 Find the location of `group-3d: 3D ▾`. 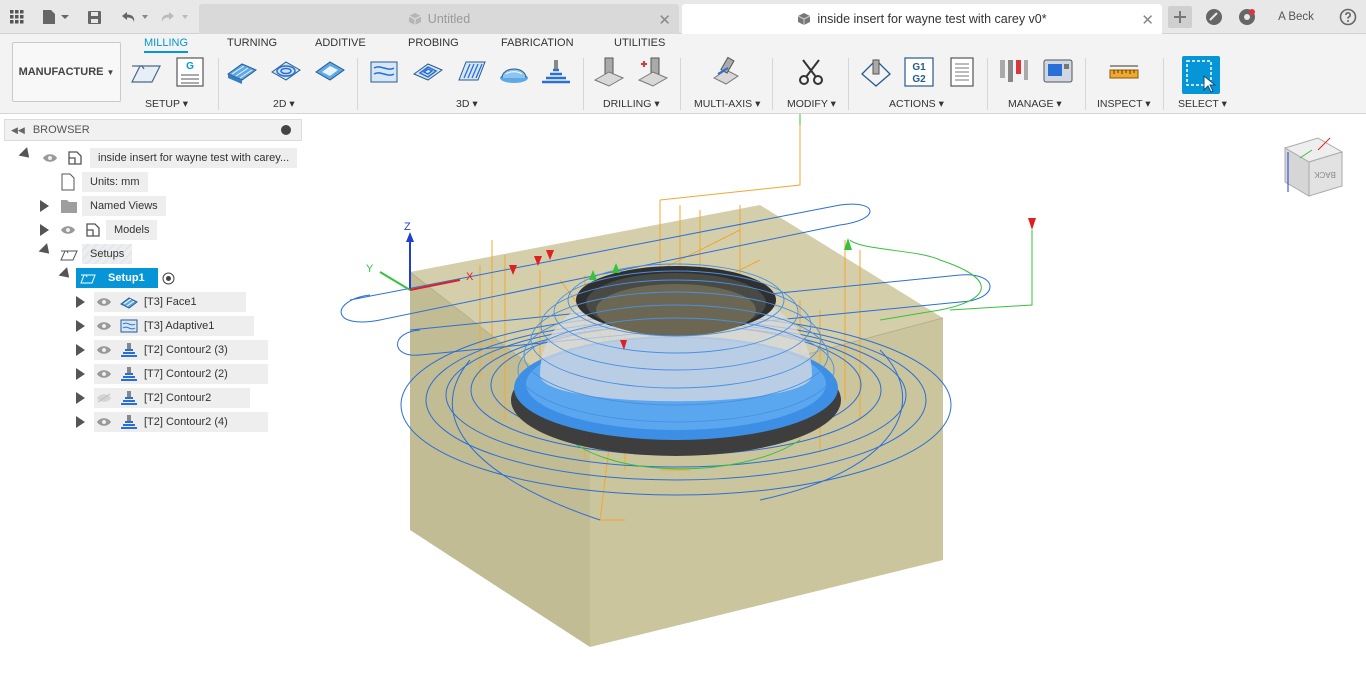

group-3d: 3D ▾ is located at coordinates (467, 104).